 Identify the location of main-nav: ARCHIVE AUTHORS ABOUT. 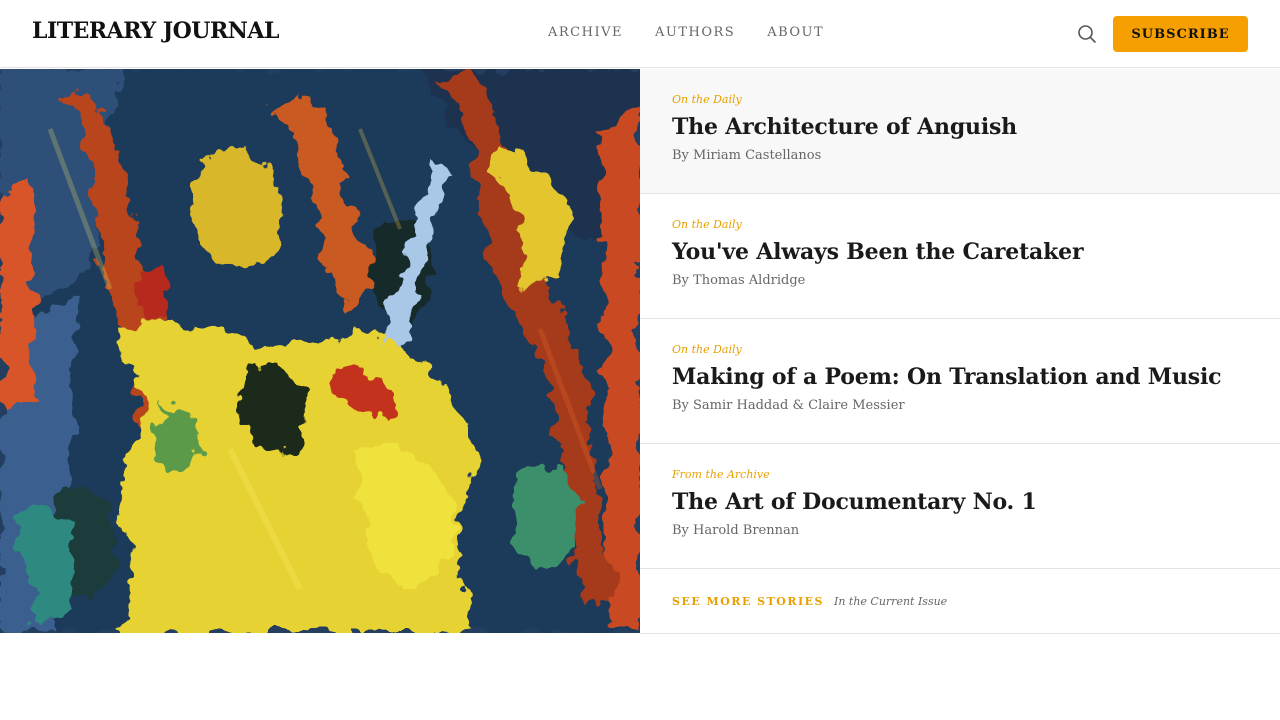
(686, 32).